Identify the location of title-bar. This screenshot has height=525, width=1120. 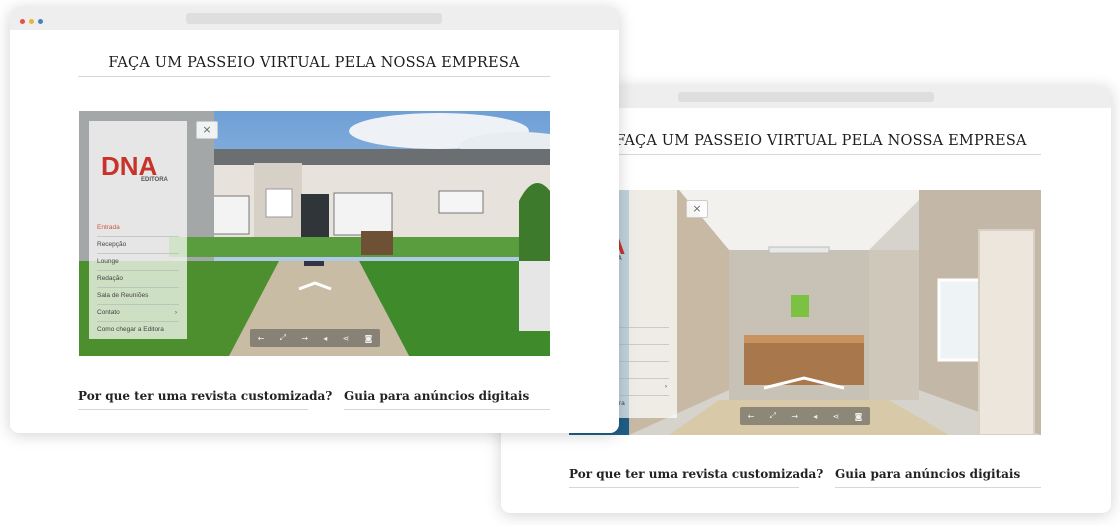
(314, 18).